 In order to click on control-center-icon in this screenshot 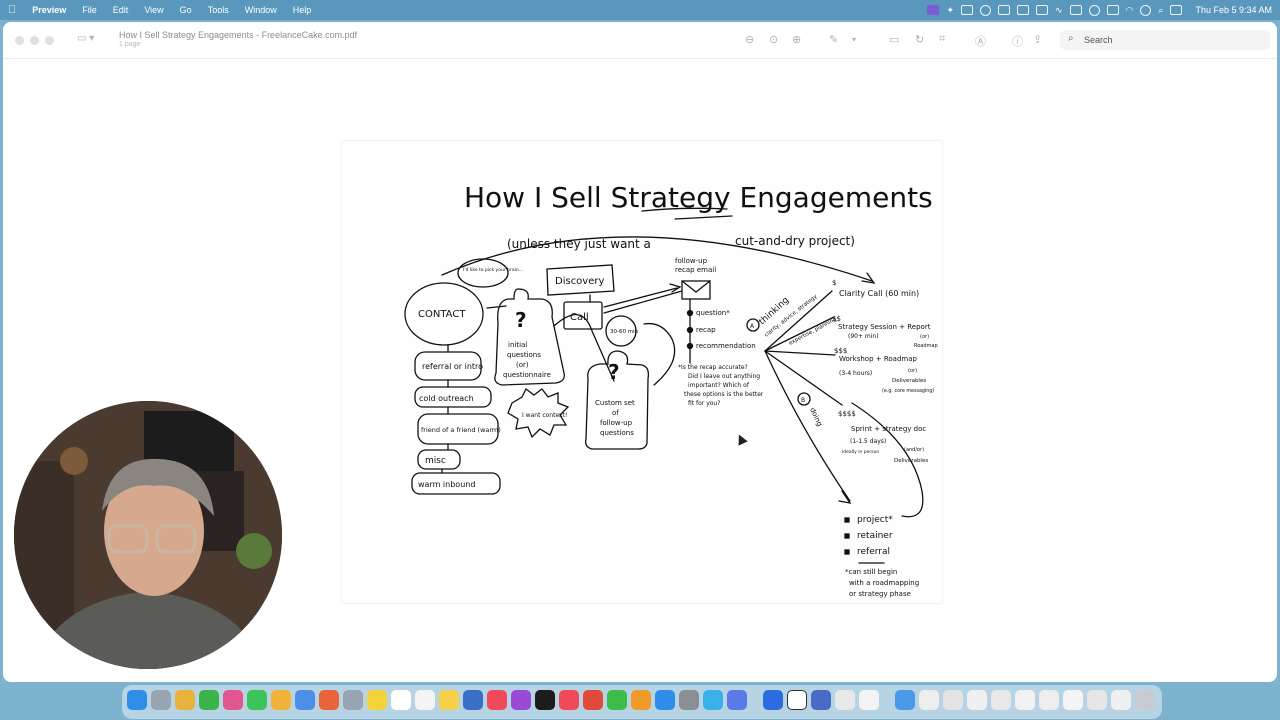, I will do `click(1176, 10)`.